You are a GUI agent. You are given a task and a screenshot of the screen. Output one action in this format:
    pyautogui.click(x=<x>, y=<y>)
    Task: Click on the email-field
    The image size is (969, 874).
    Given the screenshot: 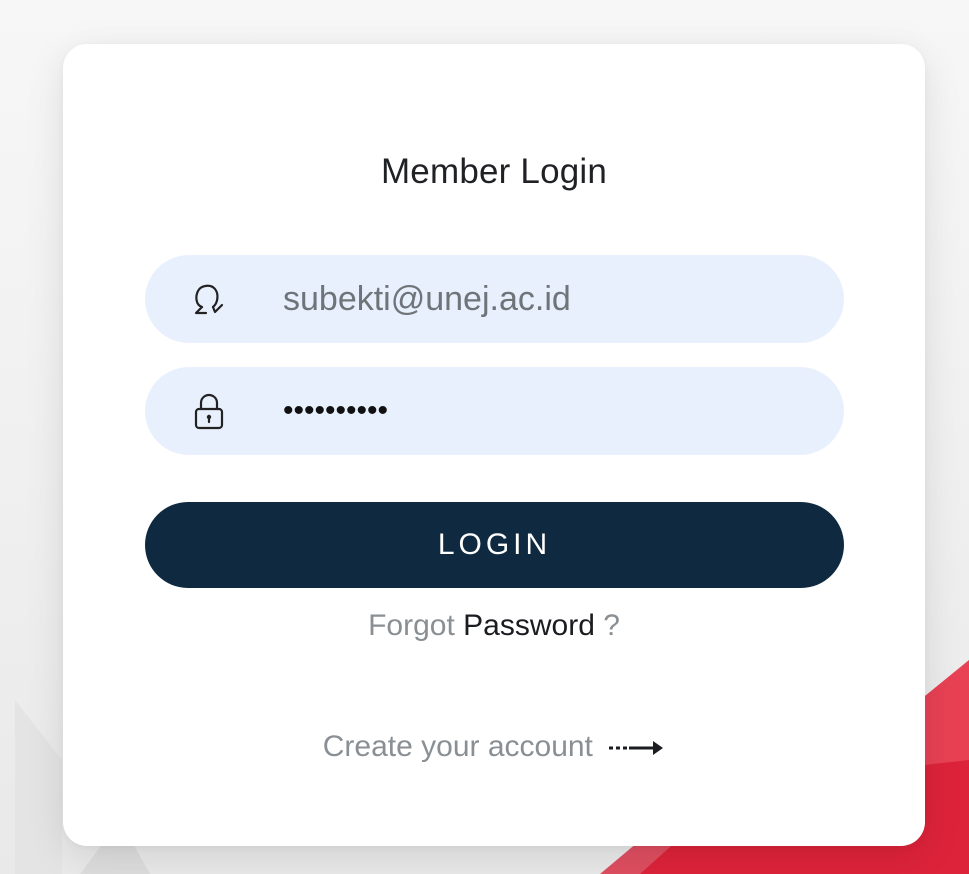 What is the action you would take?
    pyautogui.click(x=494, y=299)
    